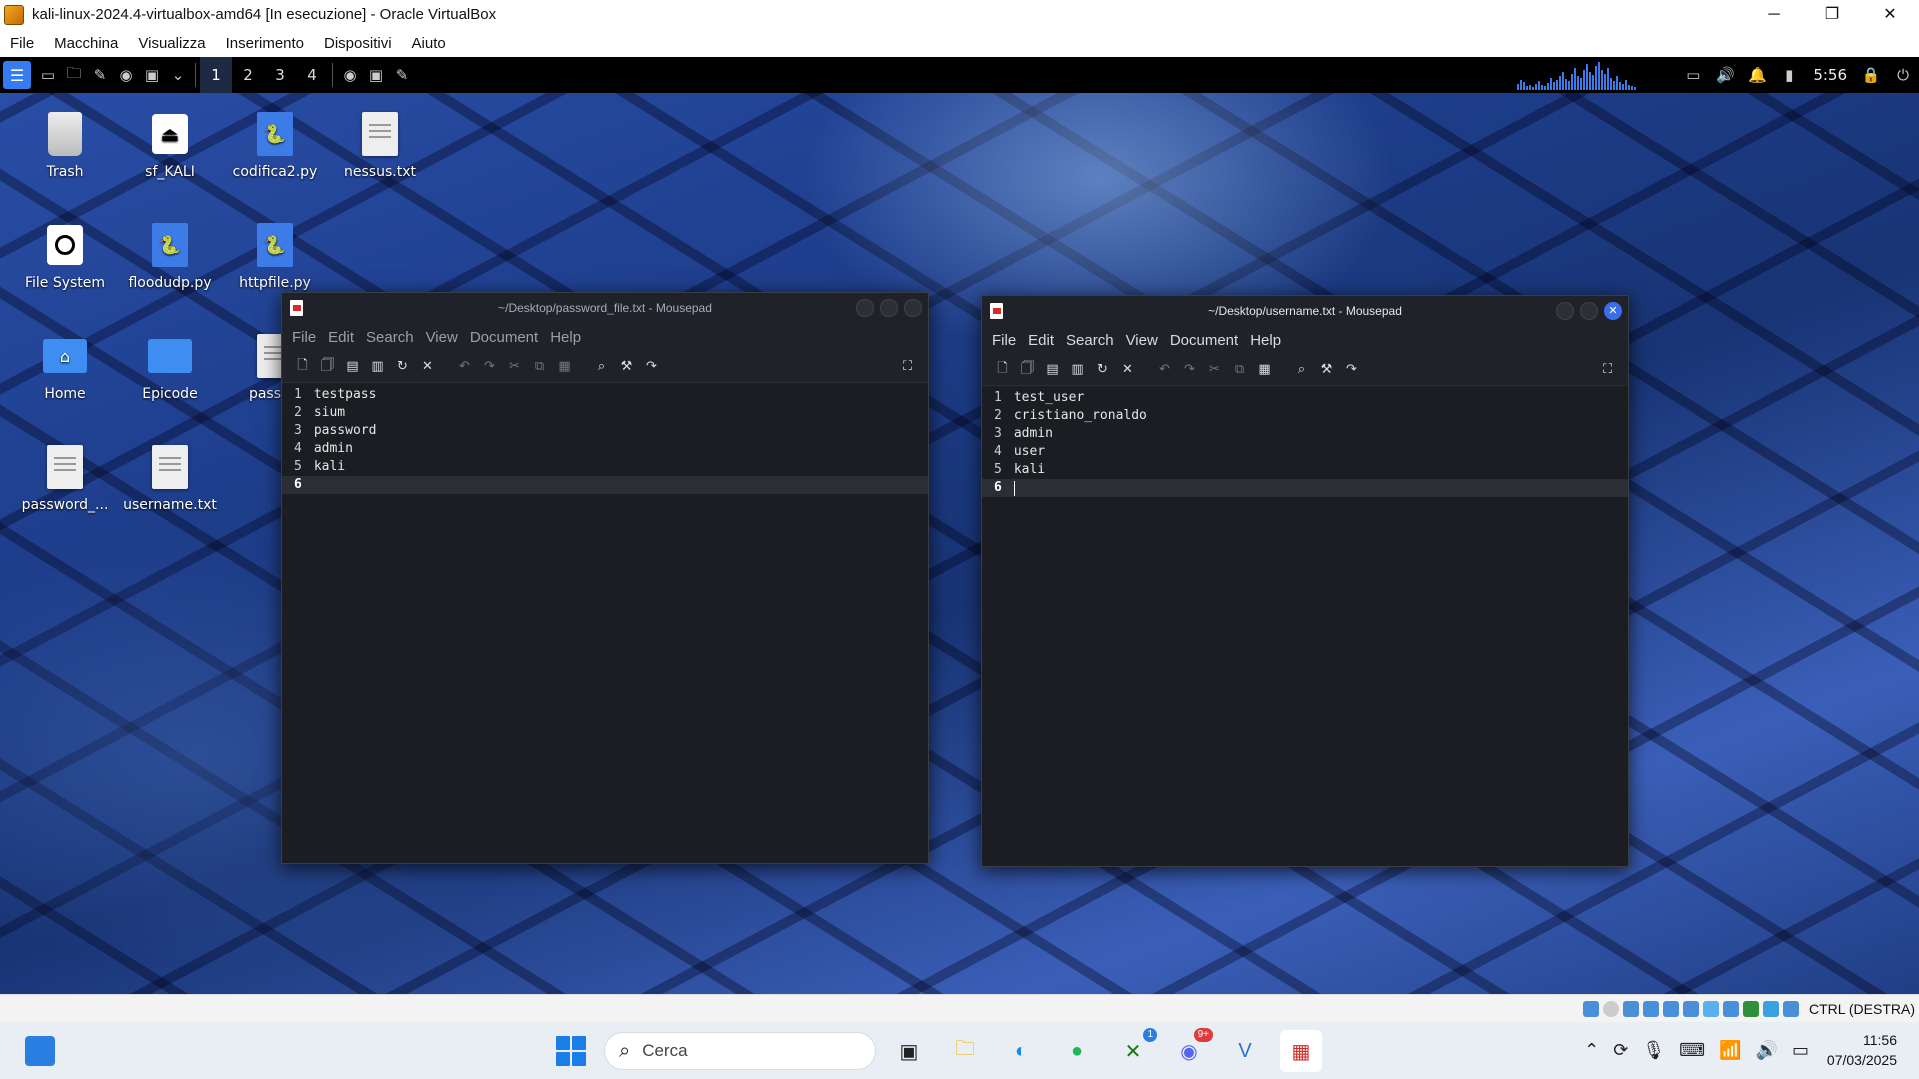 The image size is (1919, 1079). Describe the element at coordinates (1871, 75) in the screenshot. I see `lock-icon: 🔒` at that location.